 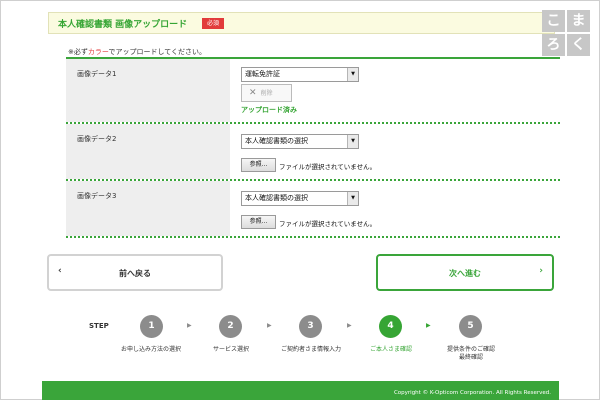 I want to click on logo-tile: ろ, so click(x=553, y=45).